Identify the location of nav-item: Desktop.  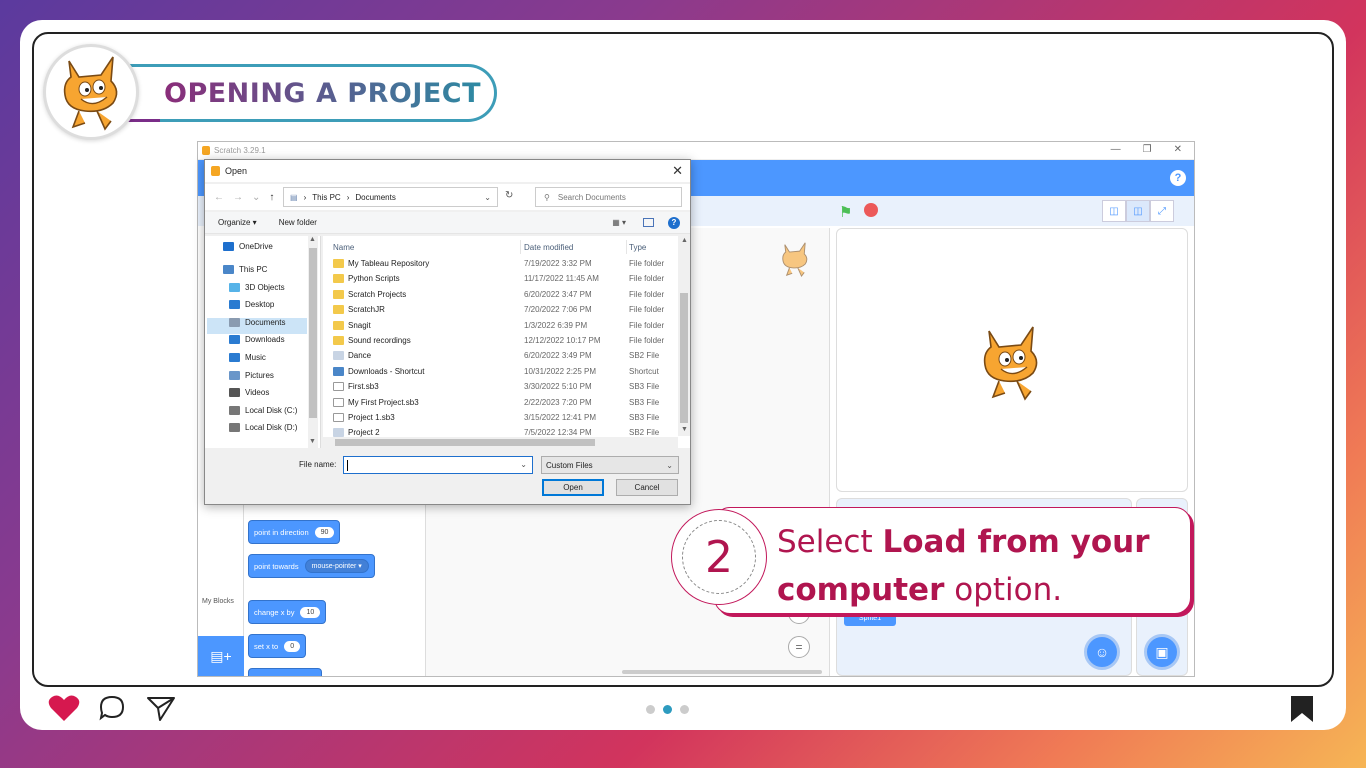
(251, 304).